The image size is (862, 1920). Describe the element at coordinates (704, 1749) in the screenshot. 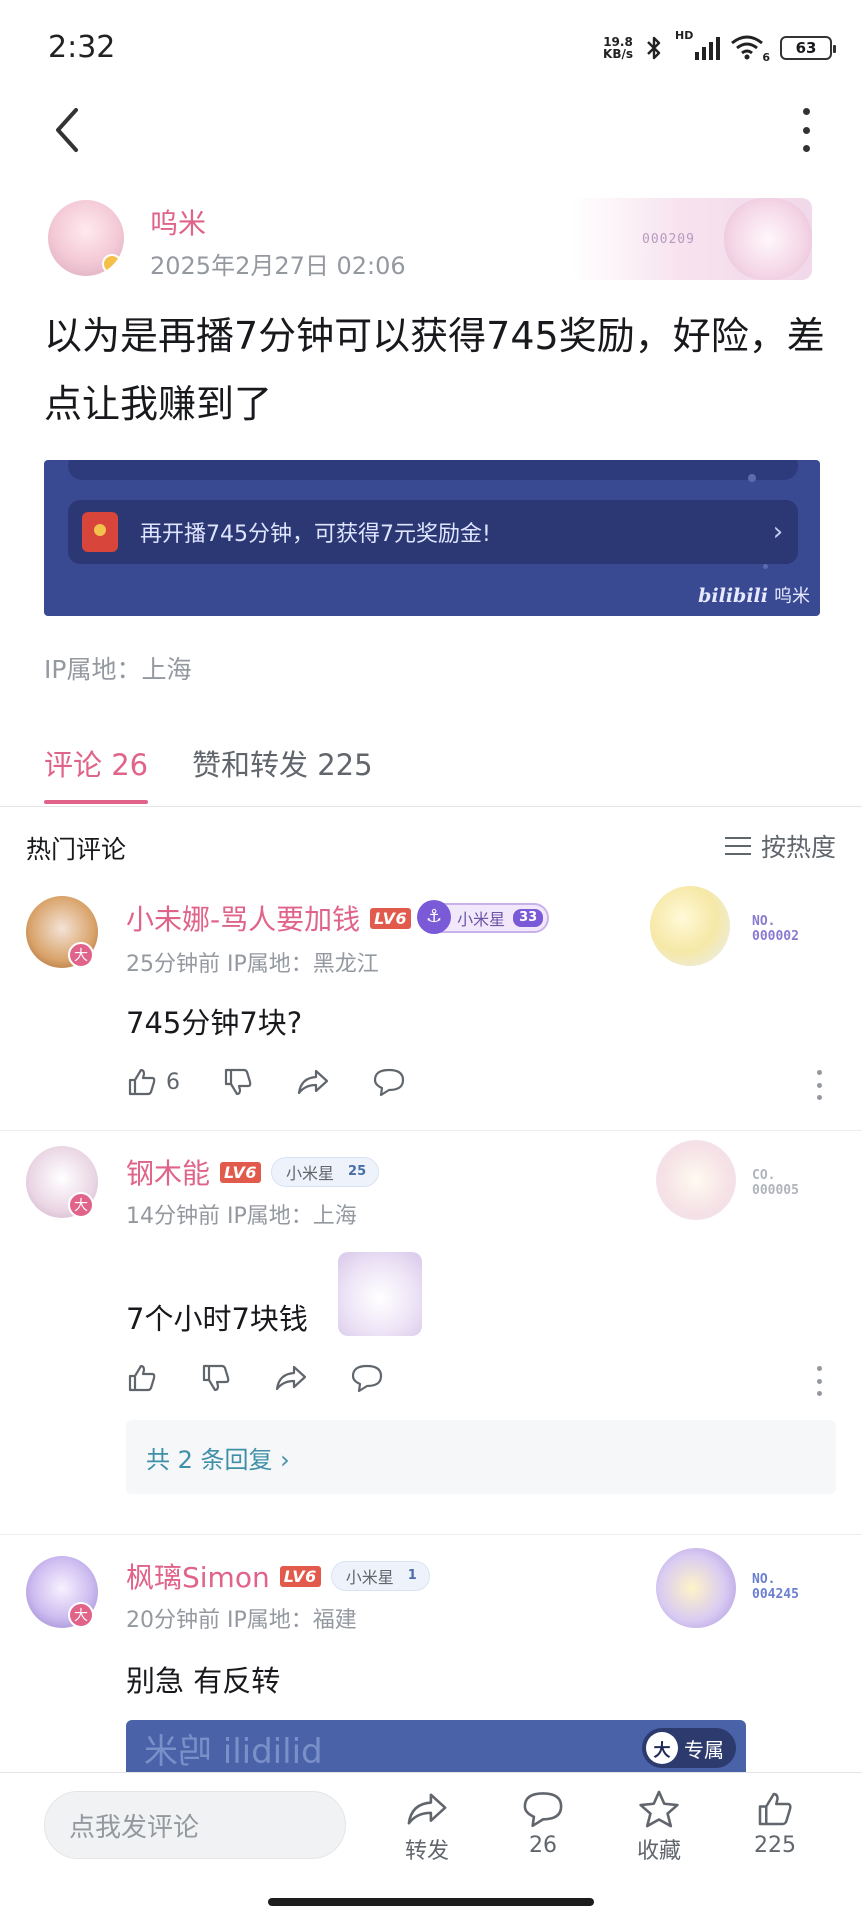

I see `exclusive-label: 专属` at that location.